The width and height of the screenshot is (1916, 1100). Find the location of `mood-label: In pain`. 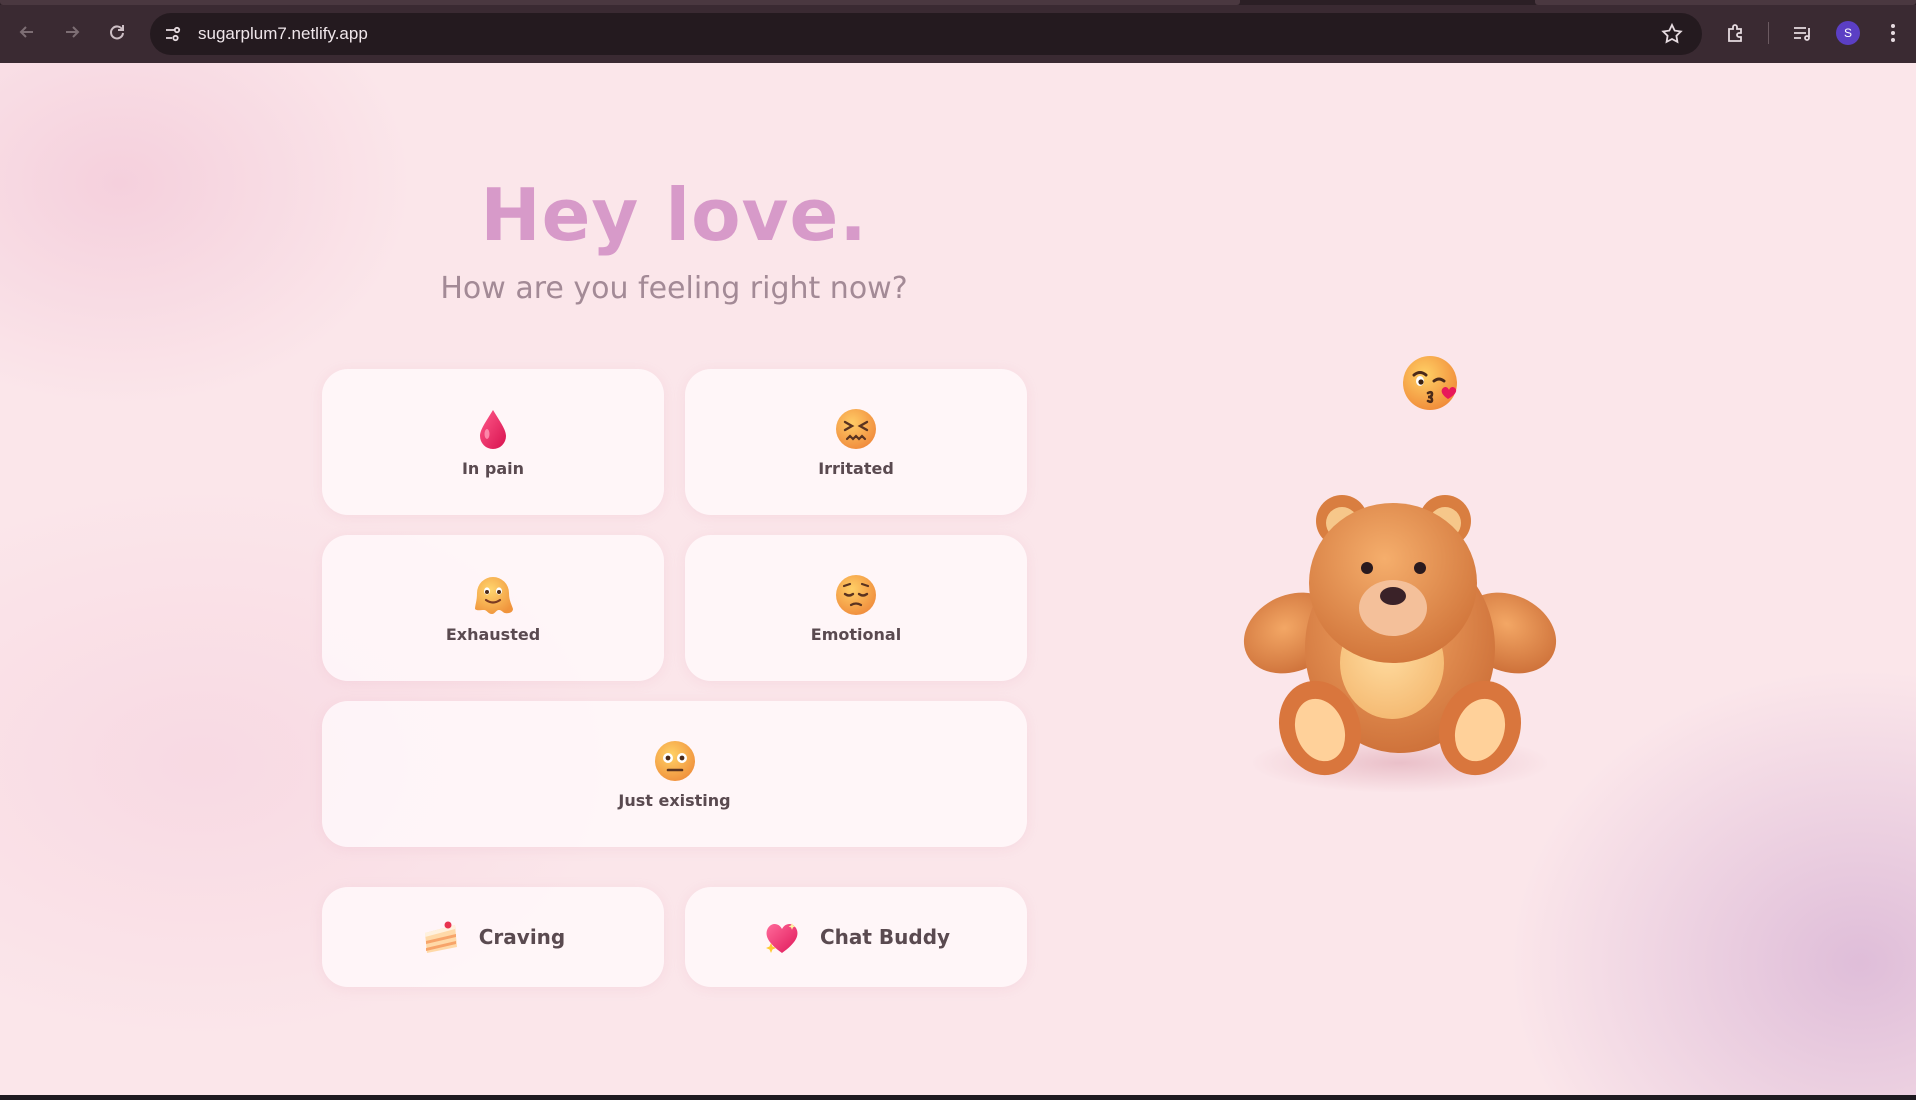

mood-label: In pain is located at coordinates (493, 468).